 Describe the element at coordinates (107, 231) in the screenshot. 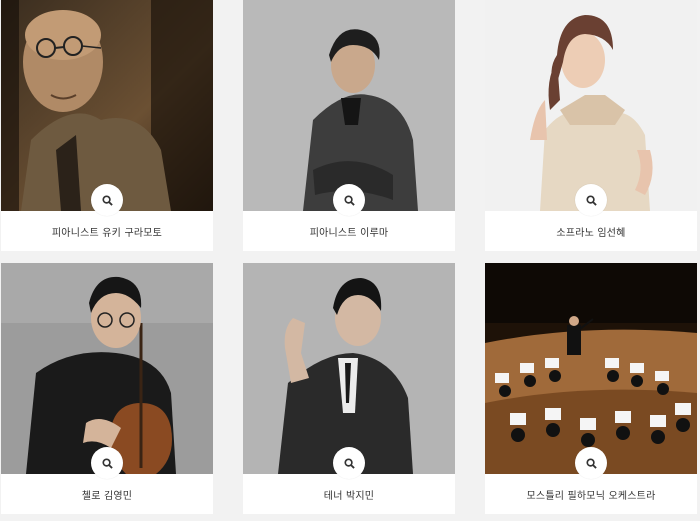

I see `artist-name: 피아니스트 유키 구라모토` at that location.